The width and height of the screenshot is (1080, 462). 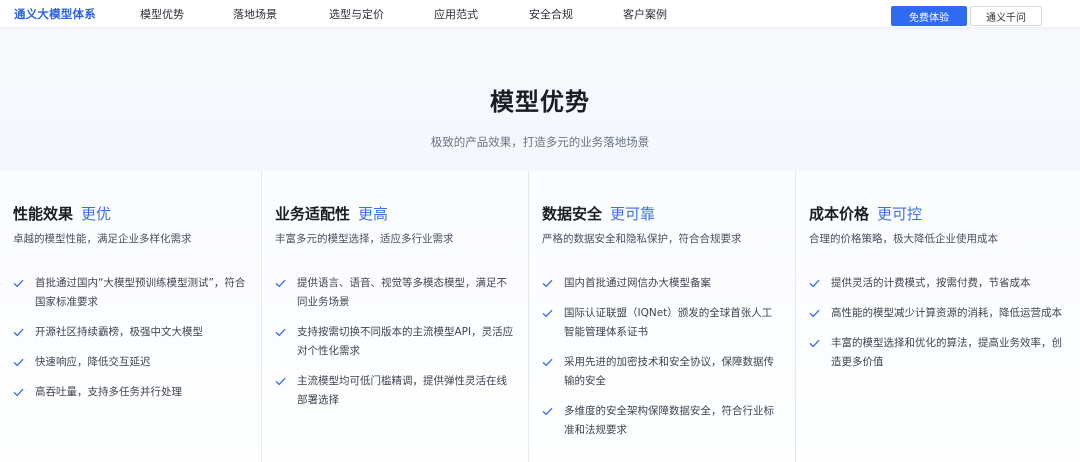 I want to click on list-item: 国际认证联盟（IQNet）颁发的全球首张人工智能管理体系证书, so click(x=661, y=323).